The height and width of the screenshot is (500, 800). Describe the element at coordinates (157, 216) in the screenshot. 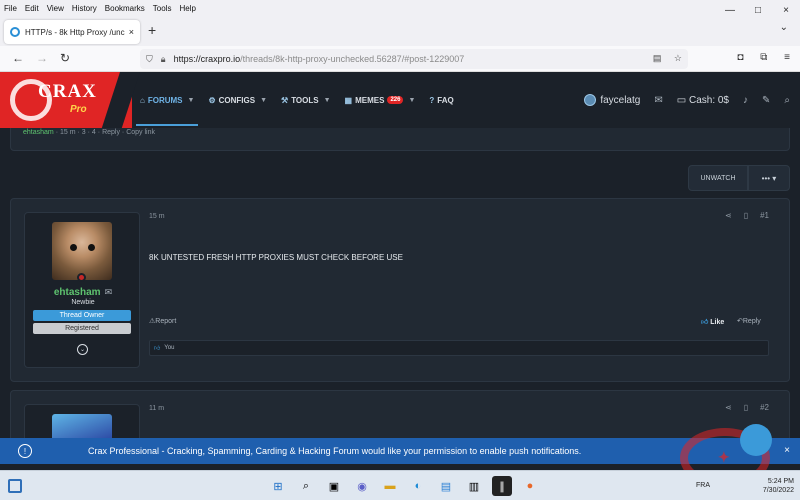

I see `post-time: 15 m` at that location.